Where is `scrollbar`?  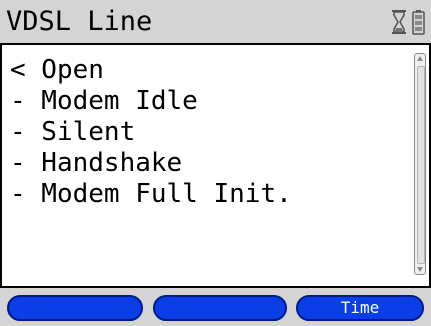
scrollbar is located at coordinates (420, 164).